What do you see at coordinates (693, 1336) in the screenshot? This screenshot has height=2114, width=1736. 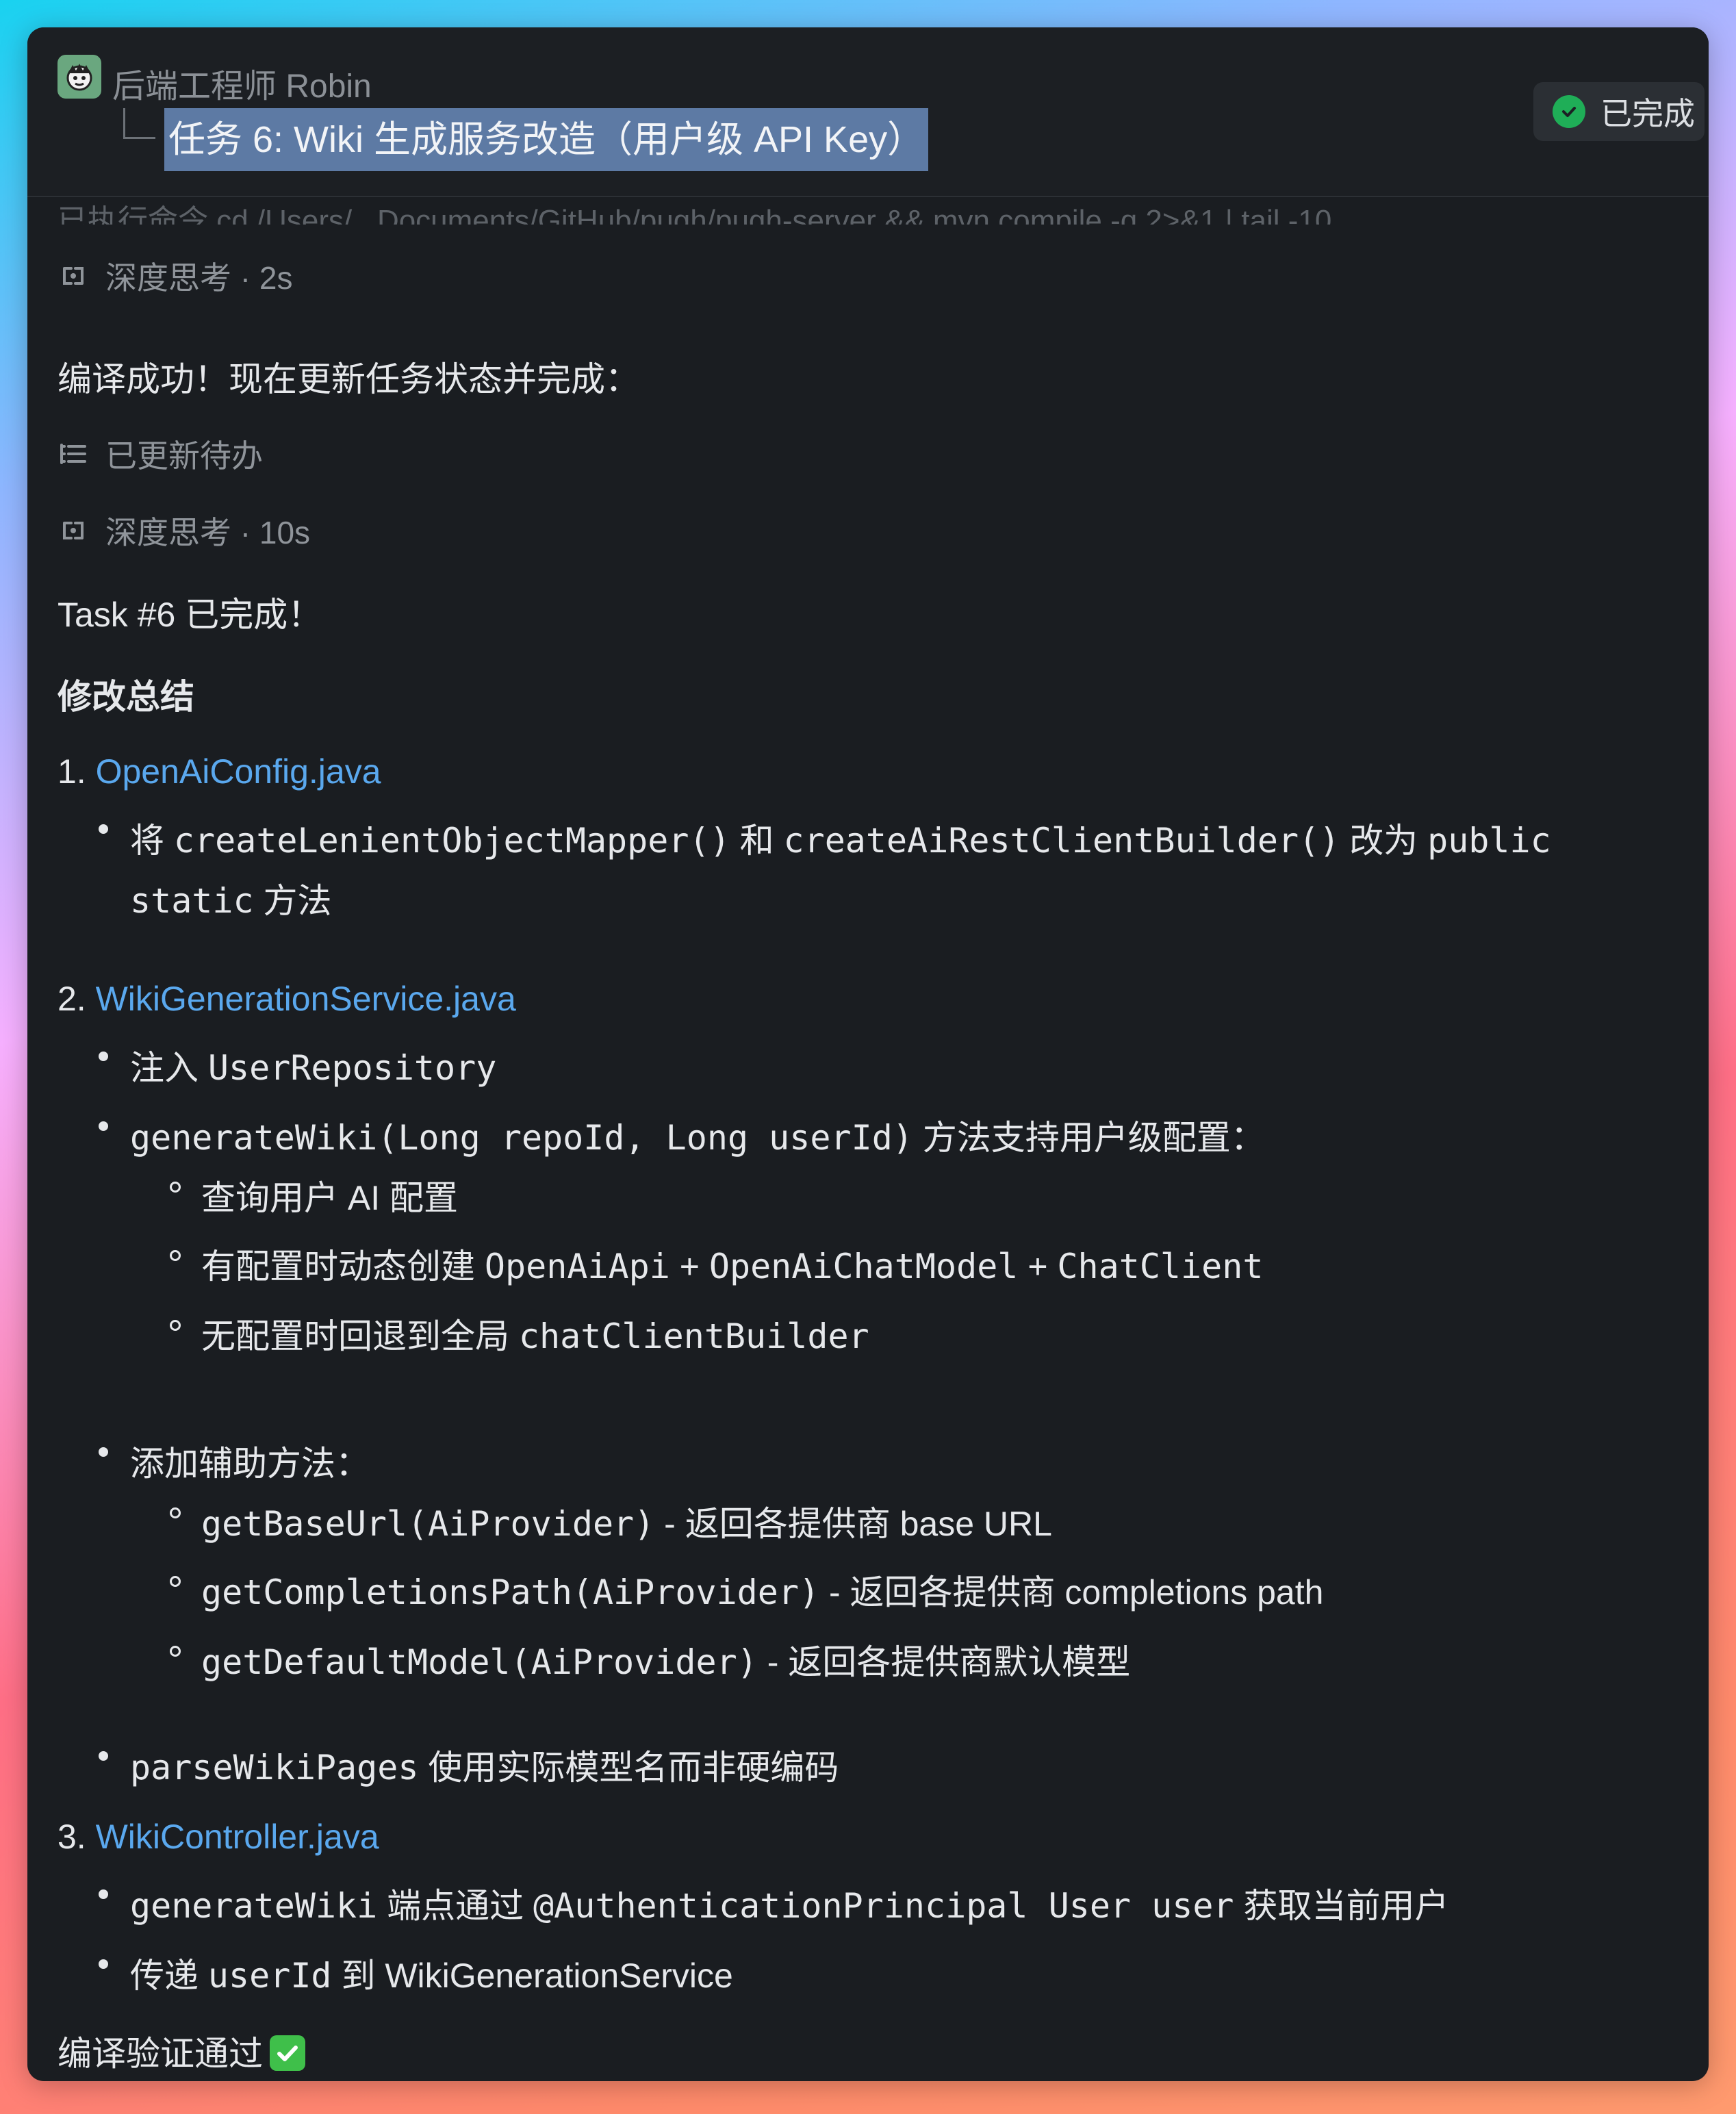 I see `inline-code: chatClientBuilder` at bounding box center [693, 1336].